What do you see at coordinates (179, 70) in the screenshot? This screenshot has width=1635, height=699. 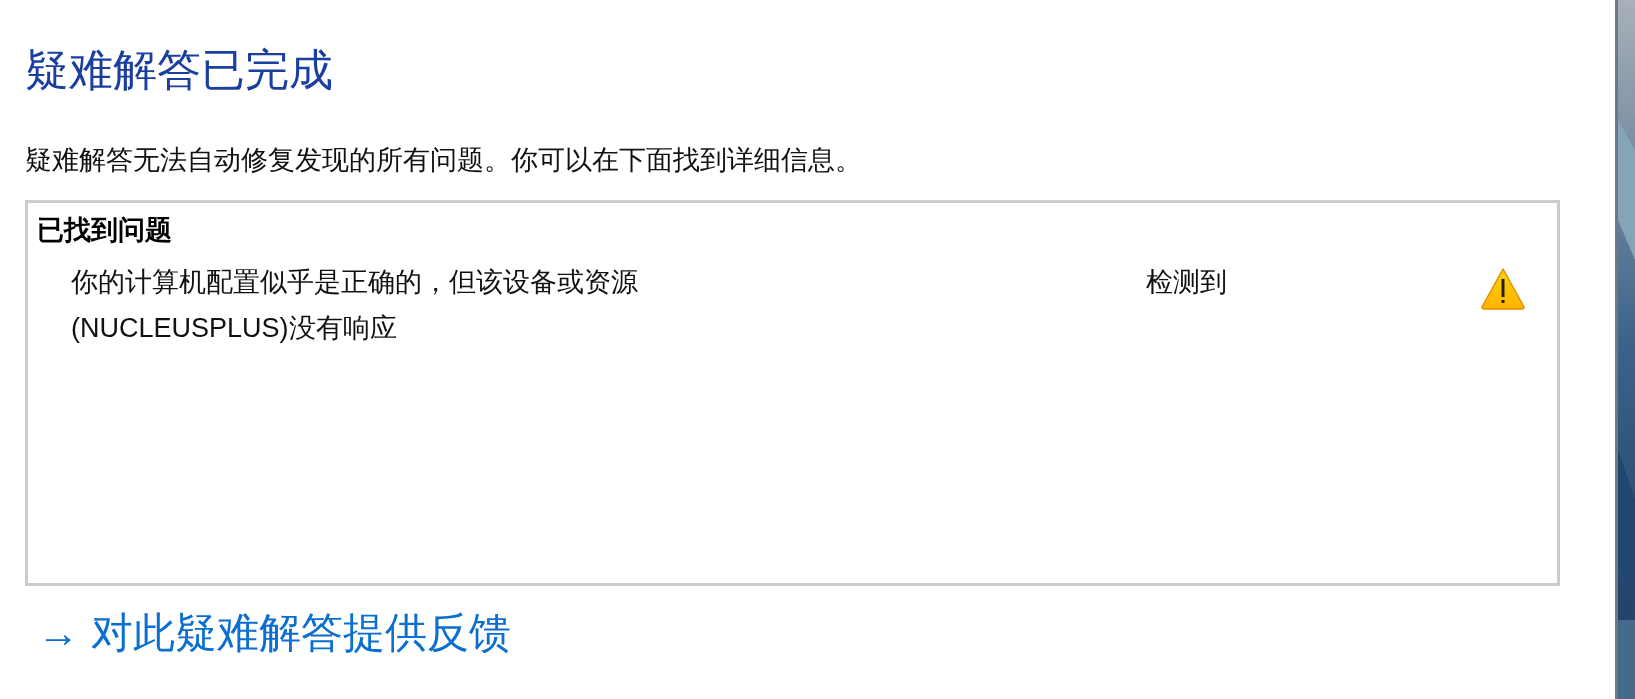 I see `page-title: 疑难解答已完成` at bounding box center [179, 70].